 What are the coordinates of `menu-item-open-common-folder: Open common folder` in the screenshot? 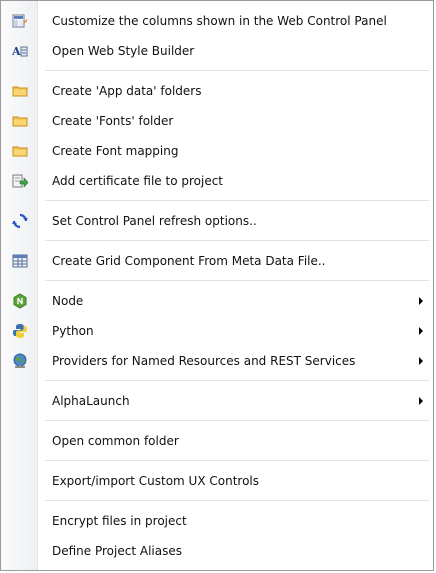 It's located at (217, 441).